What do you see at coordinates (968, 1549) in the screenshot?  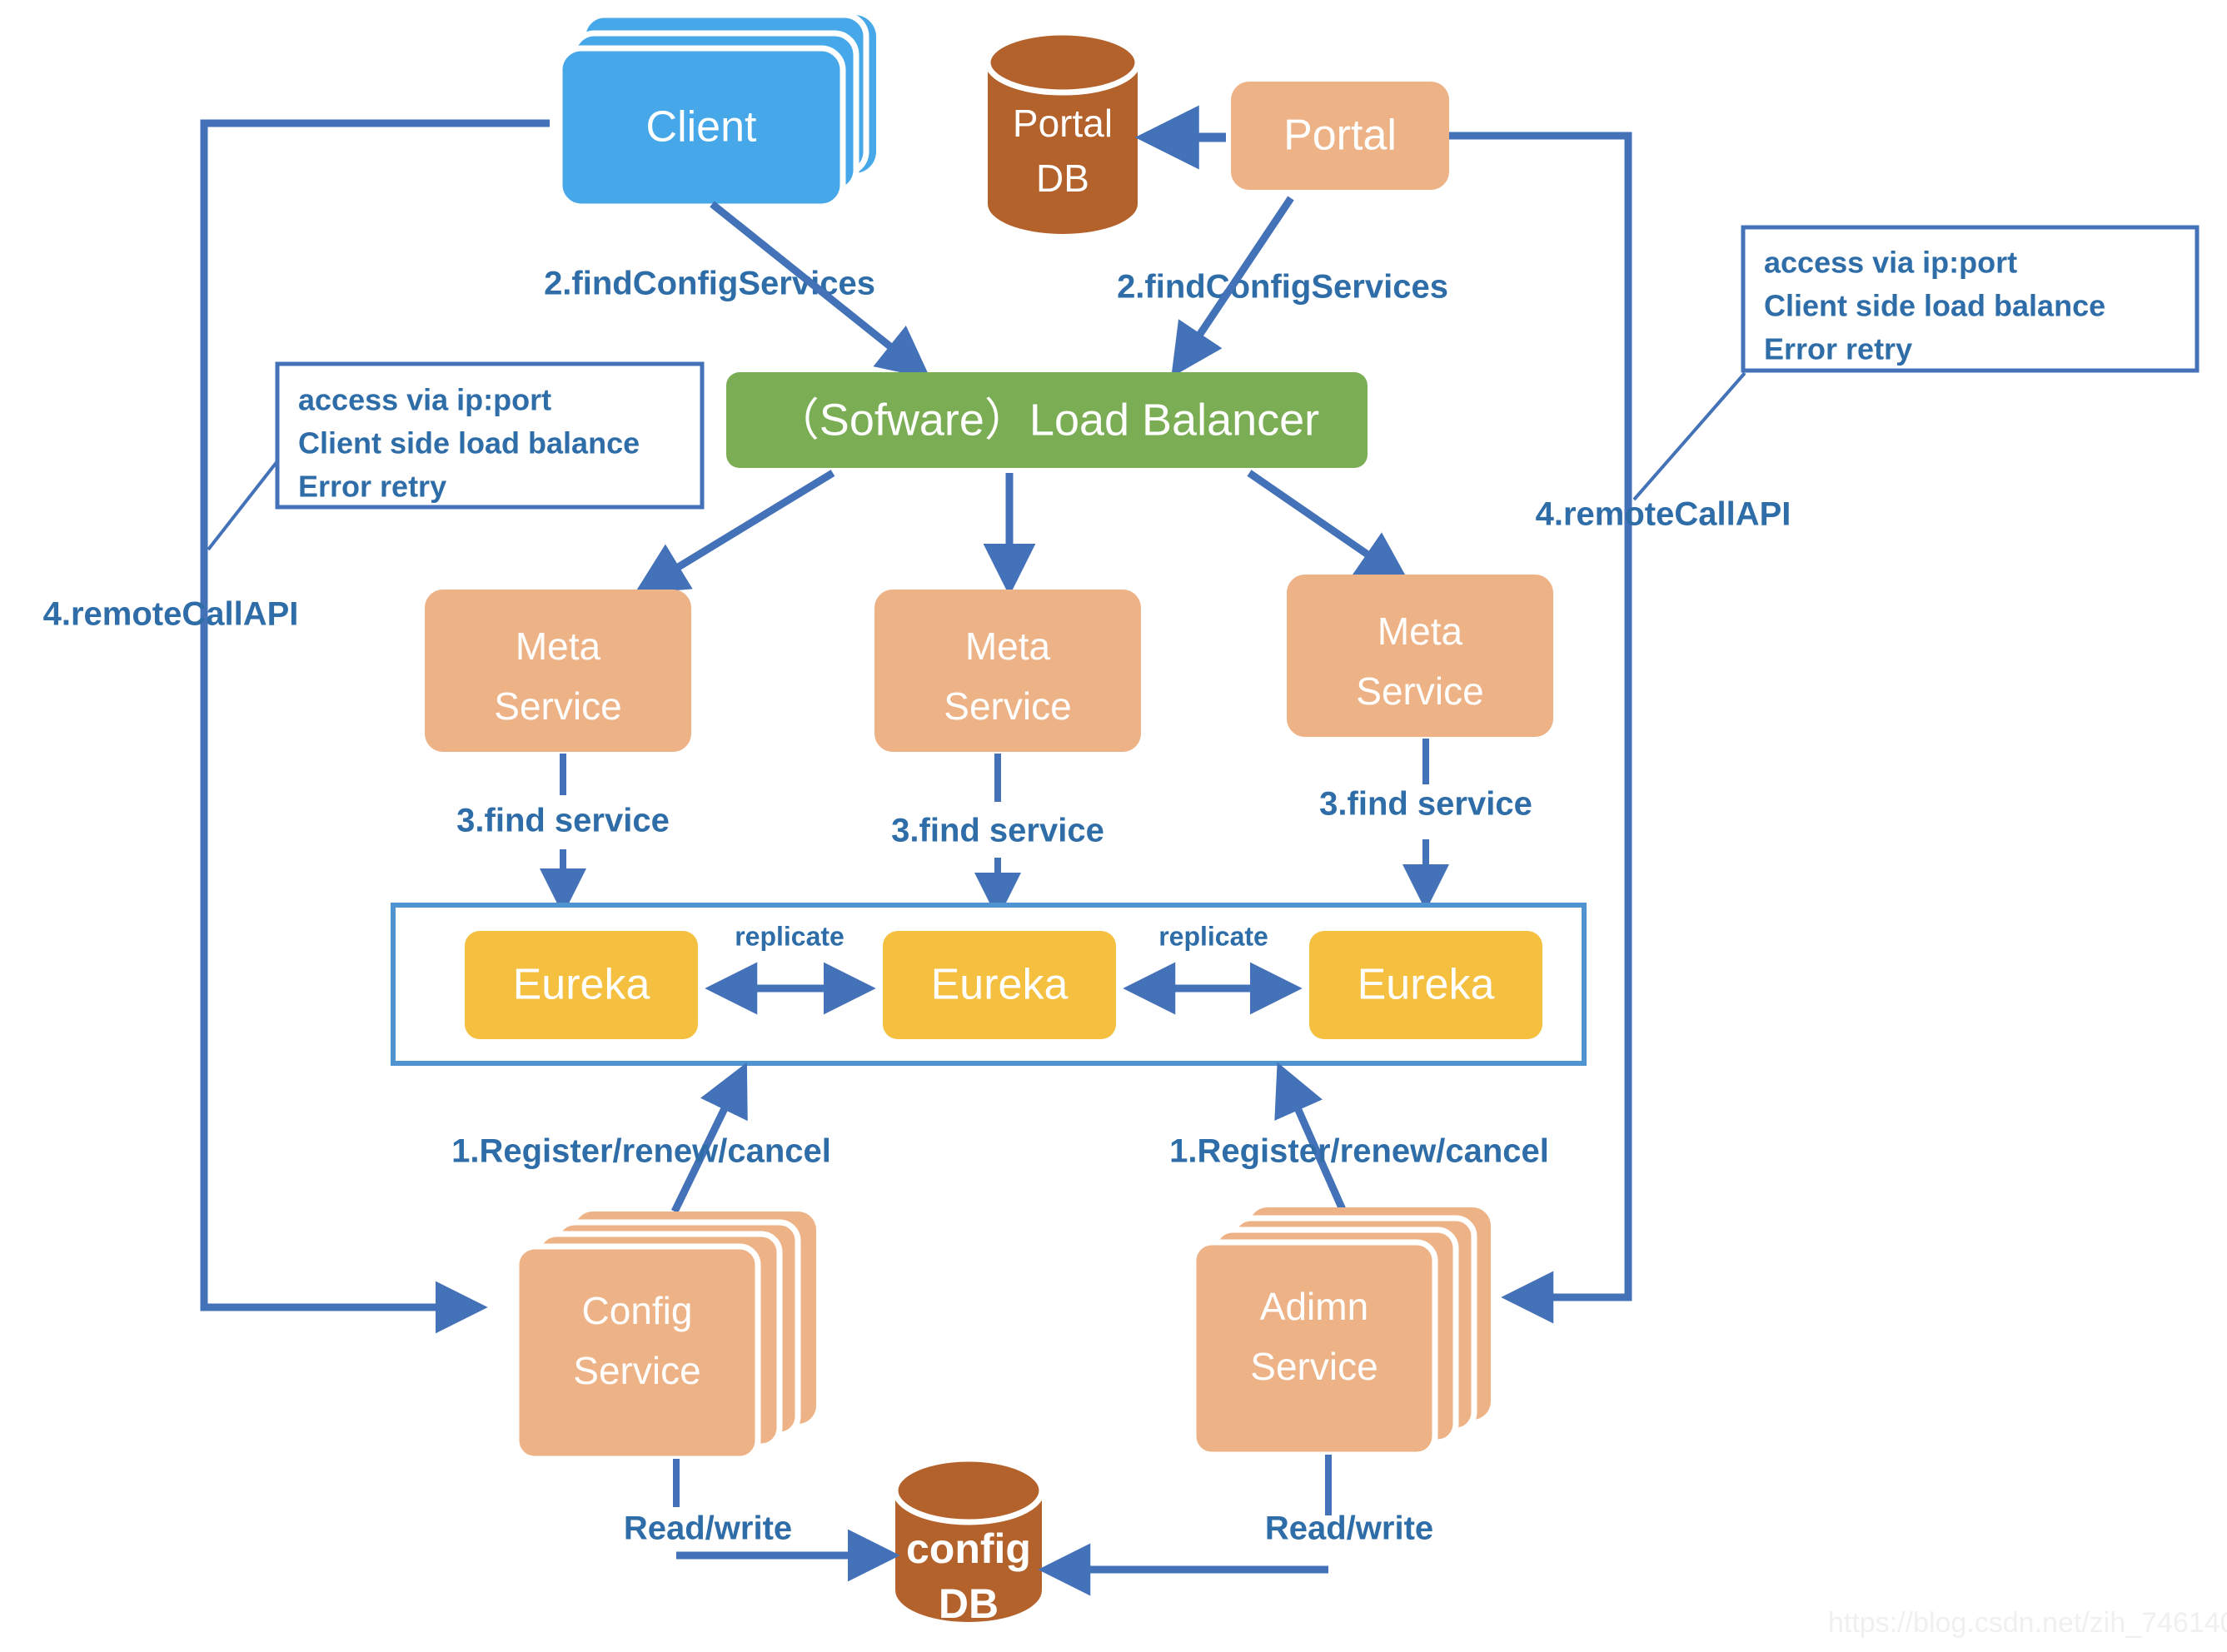 I see `node-config-db-label-1: config` at bounding box center [968, 1549].